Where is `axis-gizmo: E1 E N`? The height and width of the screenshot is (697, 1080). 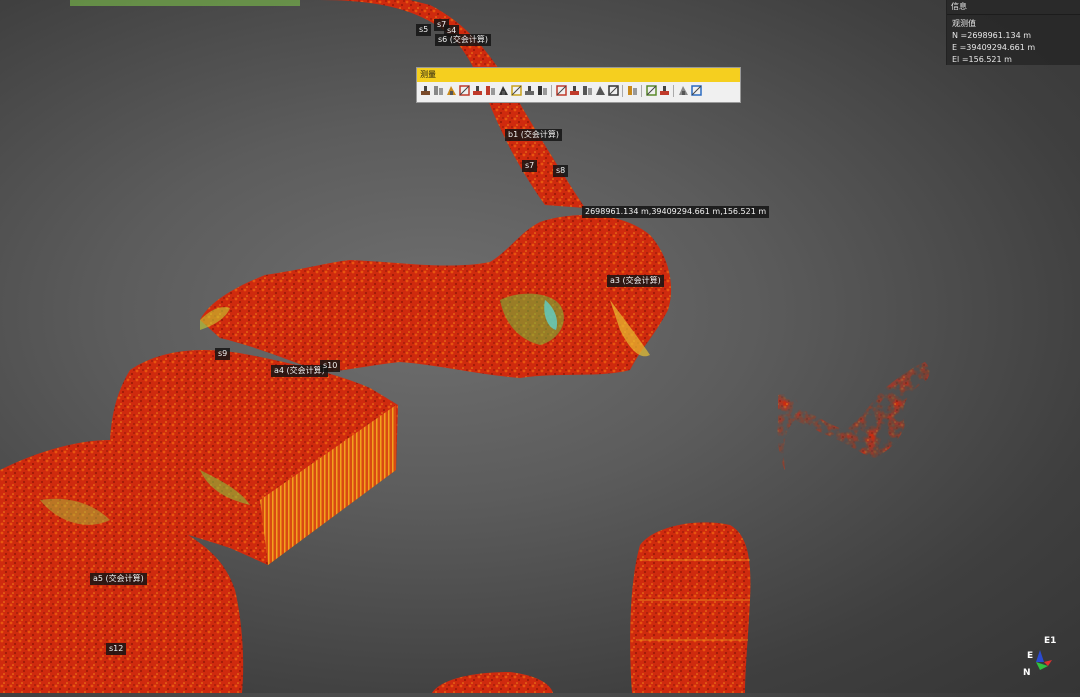
axis-gizmo: E1 E N is located at coordinates (1042, 657).